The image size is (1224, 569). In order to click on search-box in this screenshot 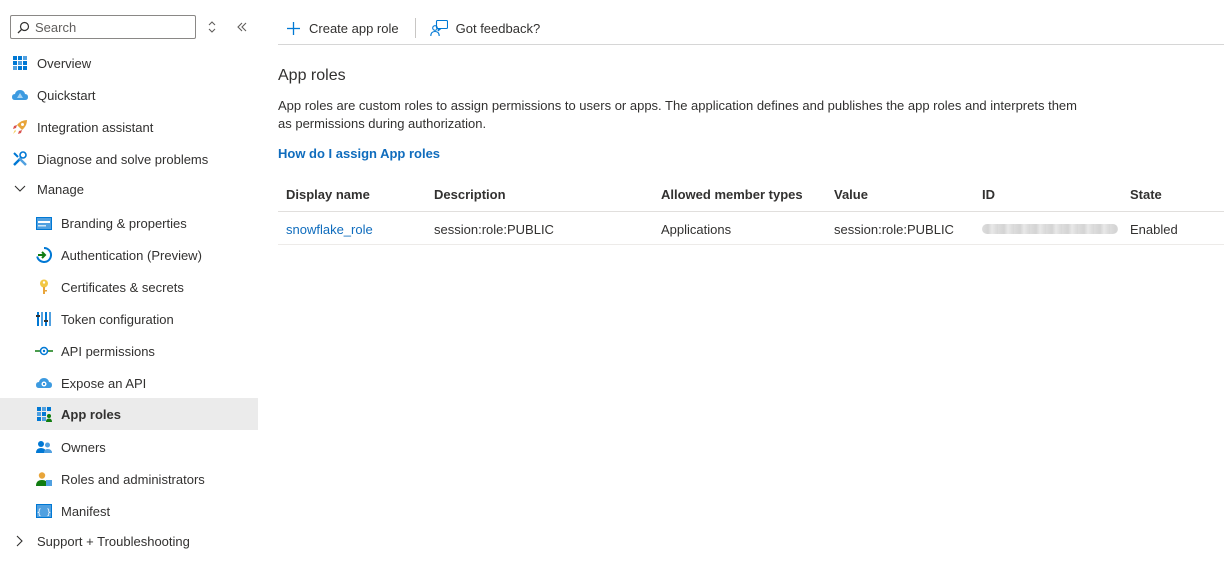, I will do `click(103, 27)`.